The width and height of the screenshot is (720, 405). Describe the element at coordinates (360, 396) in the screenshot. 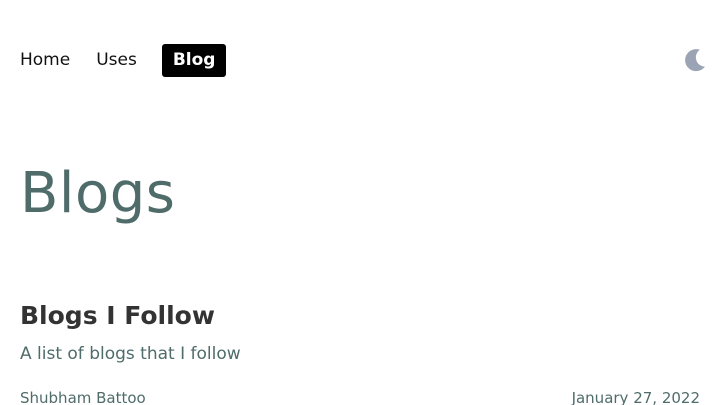

I see `blog-post-meta: Shubham Battoo January 27, 2022` at that location.